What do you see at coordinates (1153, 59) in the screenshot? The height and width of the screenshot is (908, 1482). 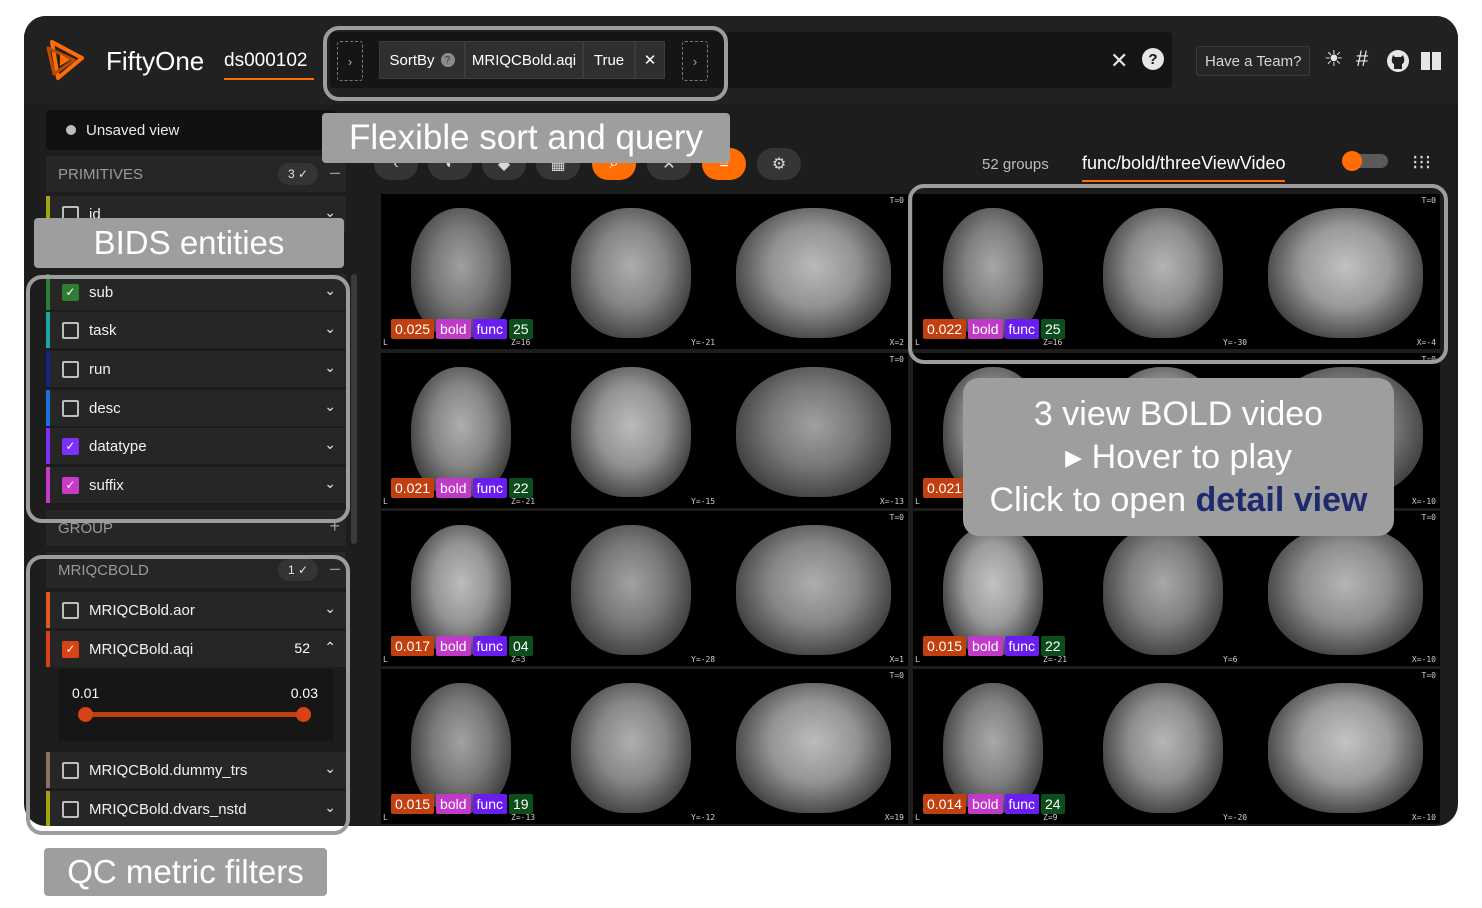 I see `help-circle-icon: ?` at bounding box center [1153, 59].